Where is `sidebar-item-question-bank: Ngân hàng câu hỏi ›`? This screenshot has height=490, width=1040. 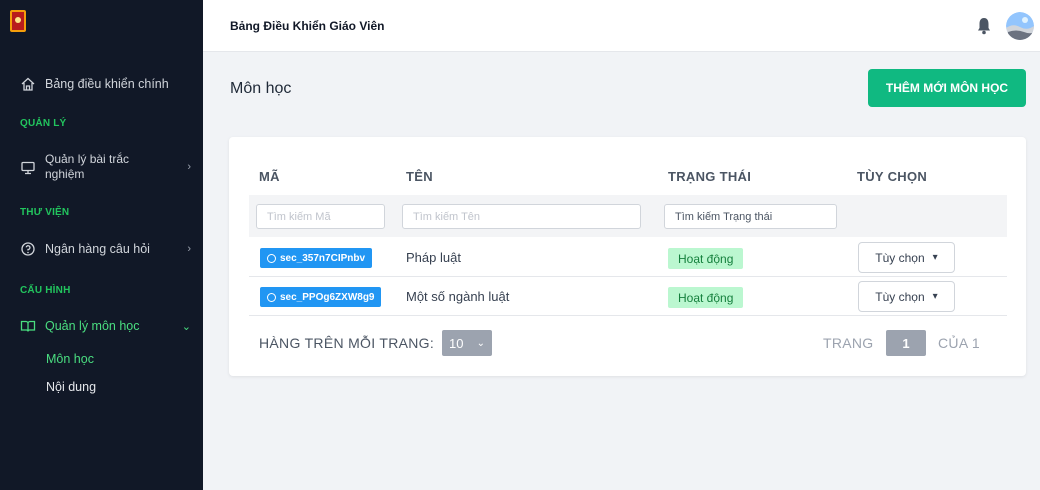
sidebar-item-question-bank: Ngân hàng câu hỏi › is located at coordinates (105, 249).